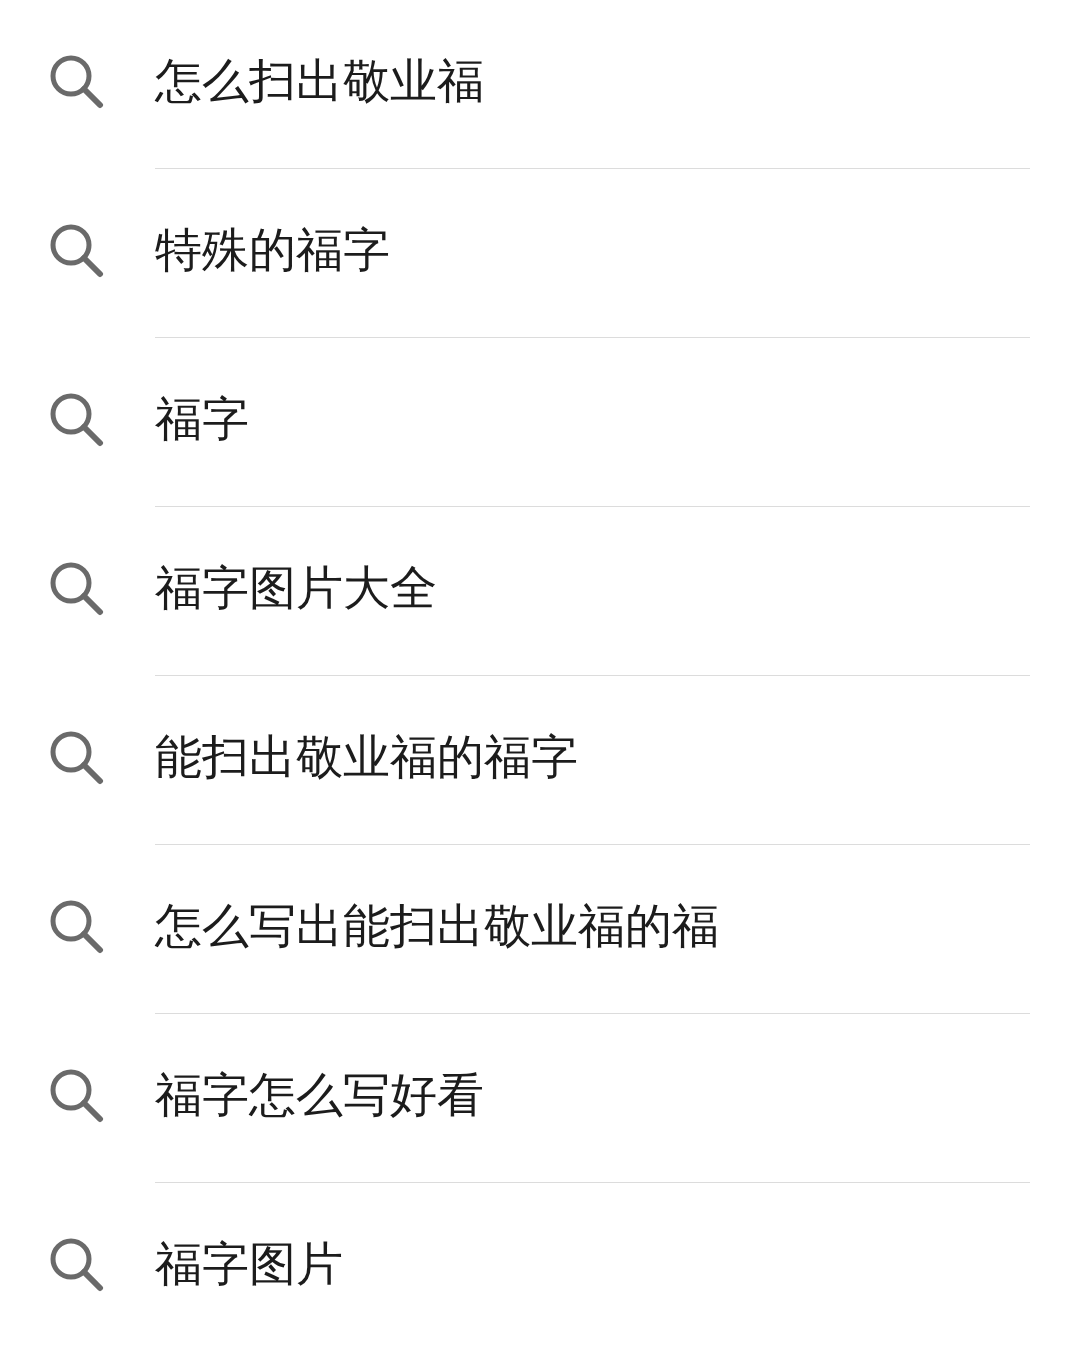  Describe the element at coordinates (319, 1094) in the screenshot. I see `suggestion-link: 福字怎么写好看` at that location.